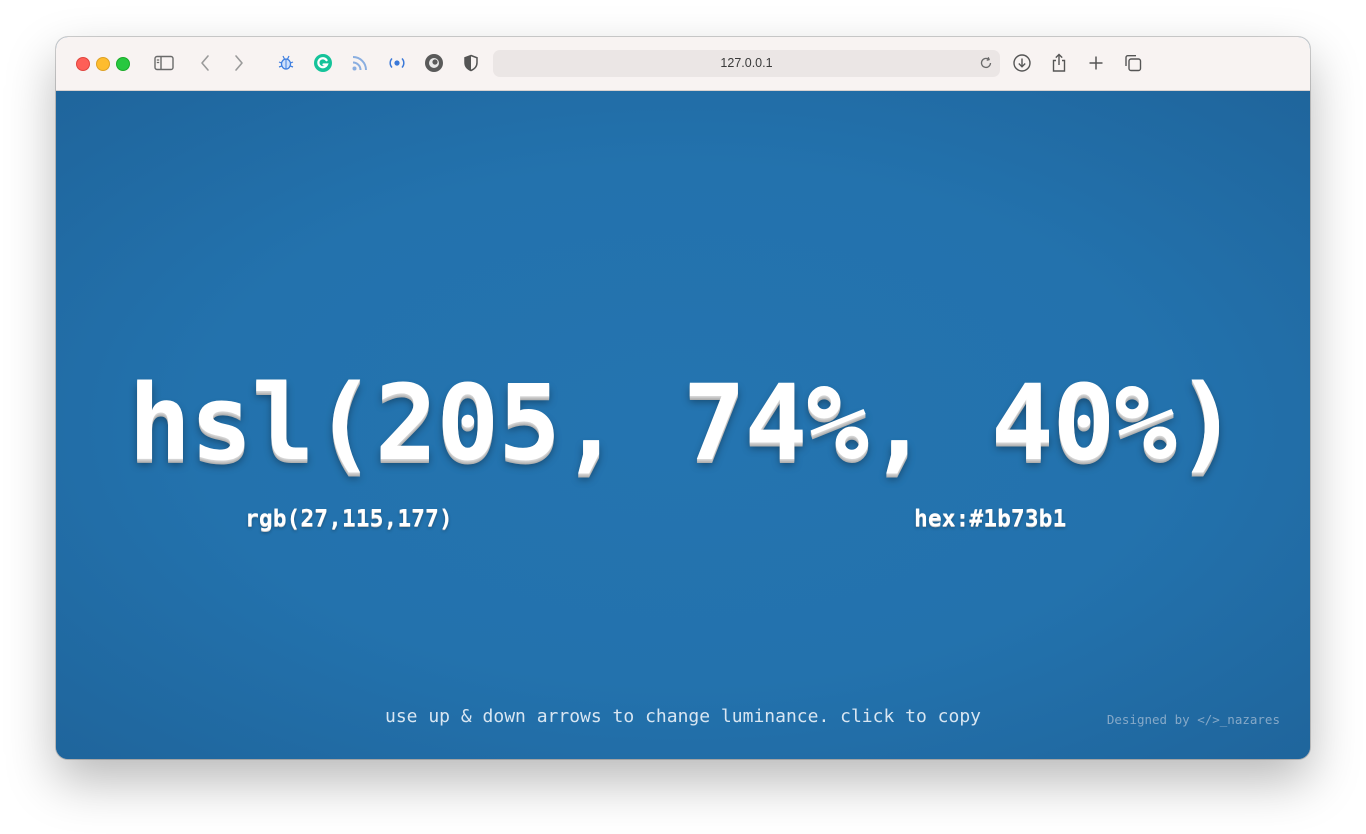 This screenshot has width=1366, height=834. I want to click on rss-icon, so click(360, 63).